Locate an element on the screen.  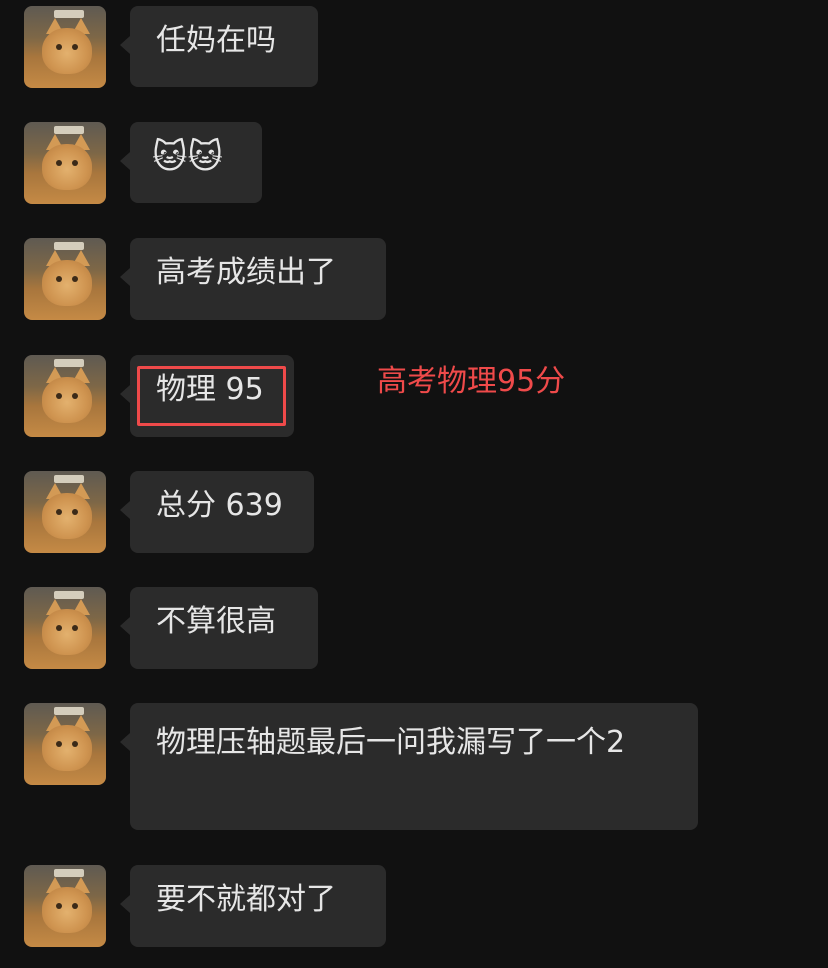
annotation-label: 高考物理95分 is located at coordinates (471, 381).